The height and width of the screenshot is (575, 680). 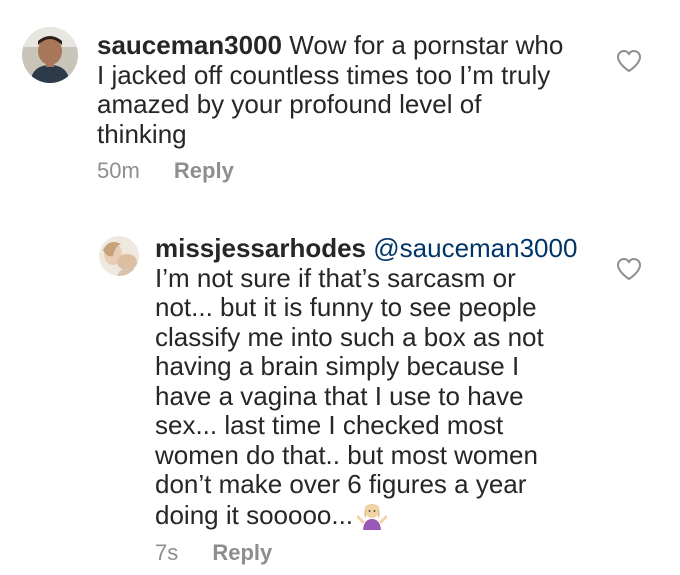 I want to click on comment-line: sex... last time I checked most, so click(x=329, y=425).